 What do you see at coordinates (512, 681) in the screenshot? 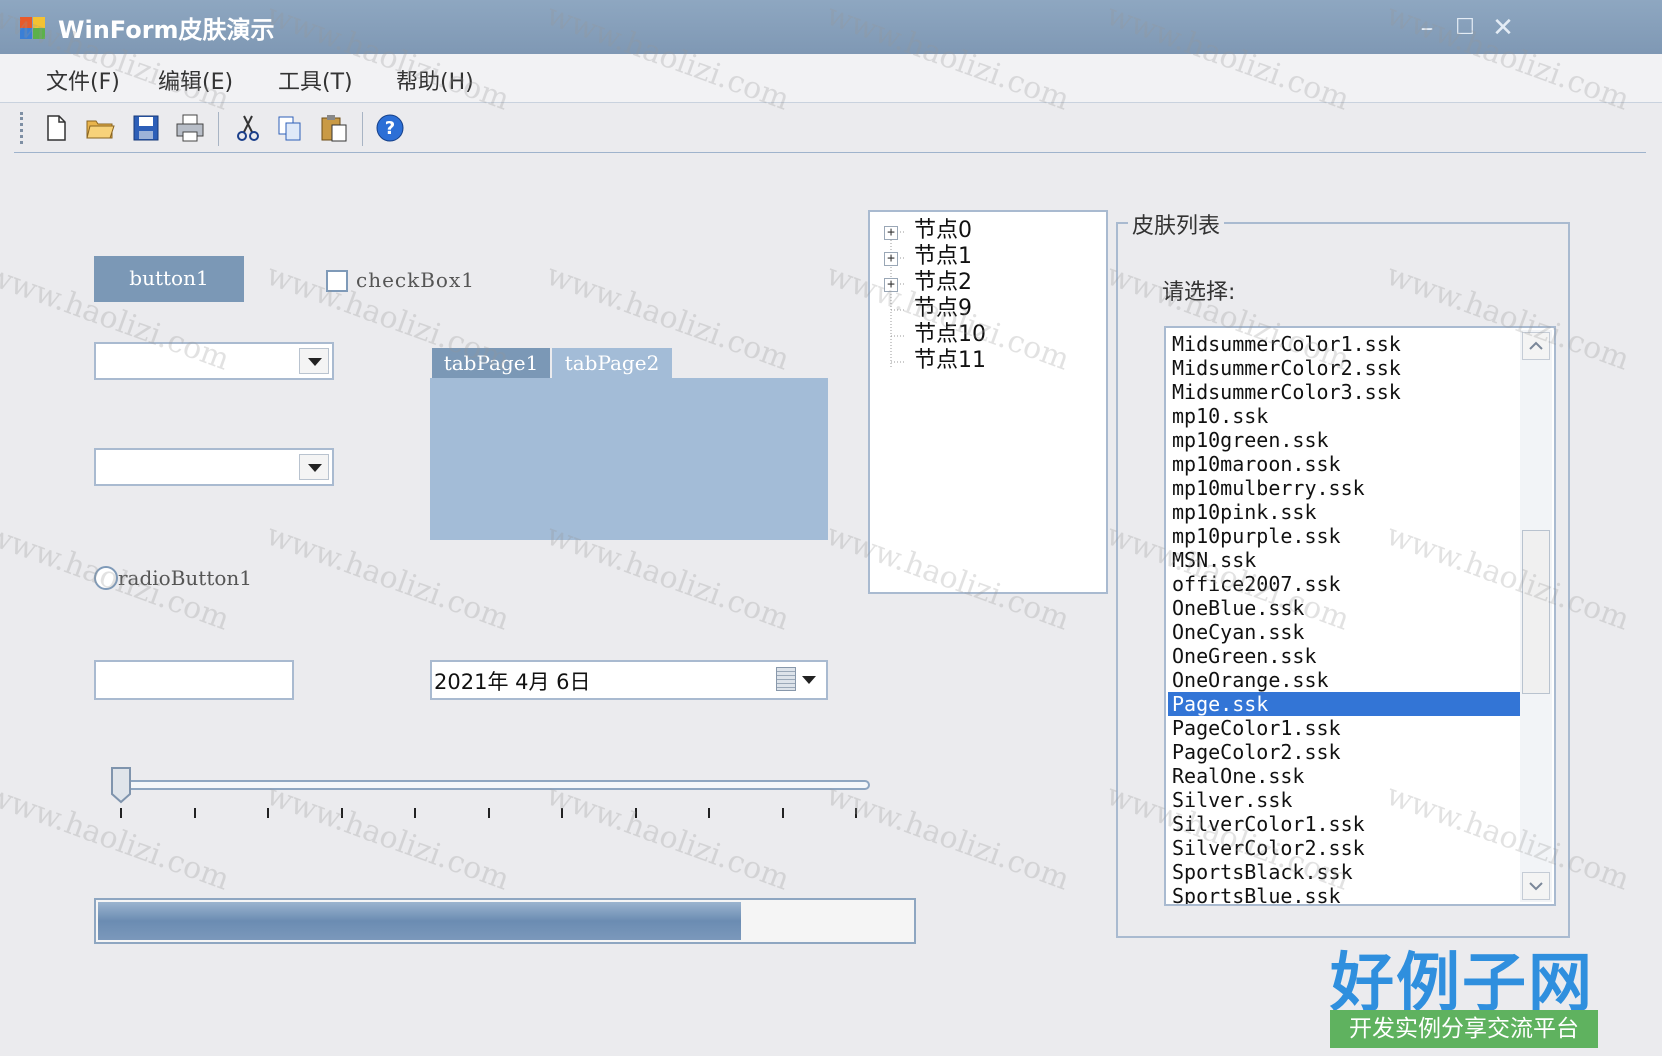
I see `date-value: 2021年 4月 6日` at bounding box center [512, 681].